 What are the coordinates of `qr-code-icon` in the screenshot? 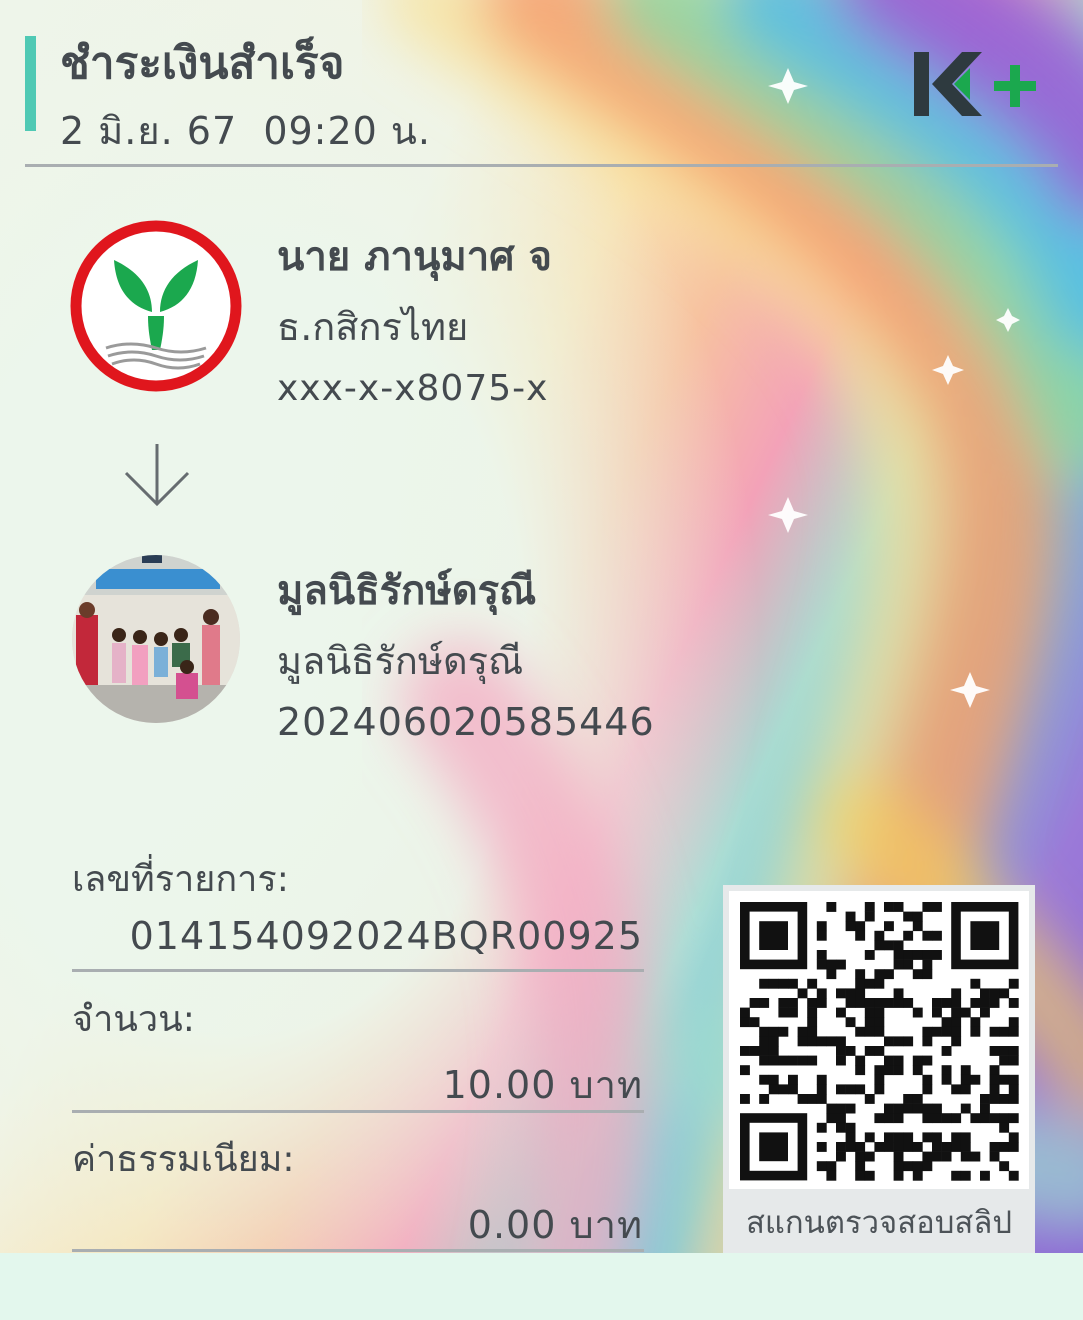 It's located at (879, 1040).